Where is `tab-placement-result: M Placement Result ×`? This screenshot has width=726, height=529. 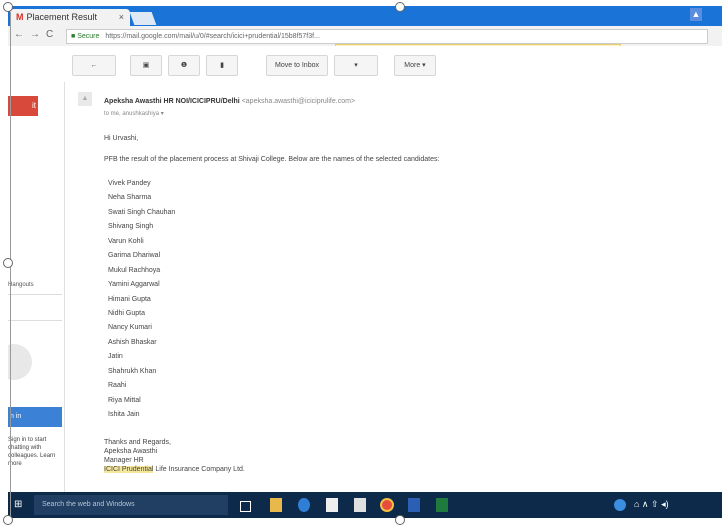 tab-placement-result: M Placement Result × is located at coordinates (70, 17).